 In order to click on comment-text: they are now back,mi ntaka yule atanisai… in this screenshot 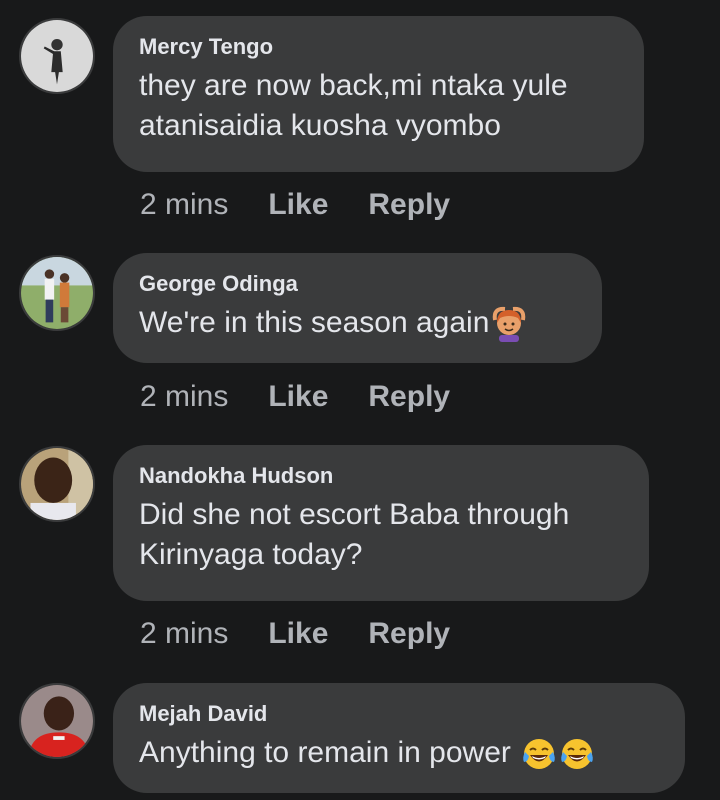, I will do `click(353, 105)`.